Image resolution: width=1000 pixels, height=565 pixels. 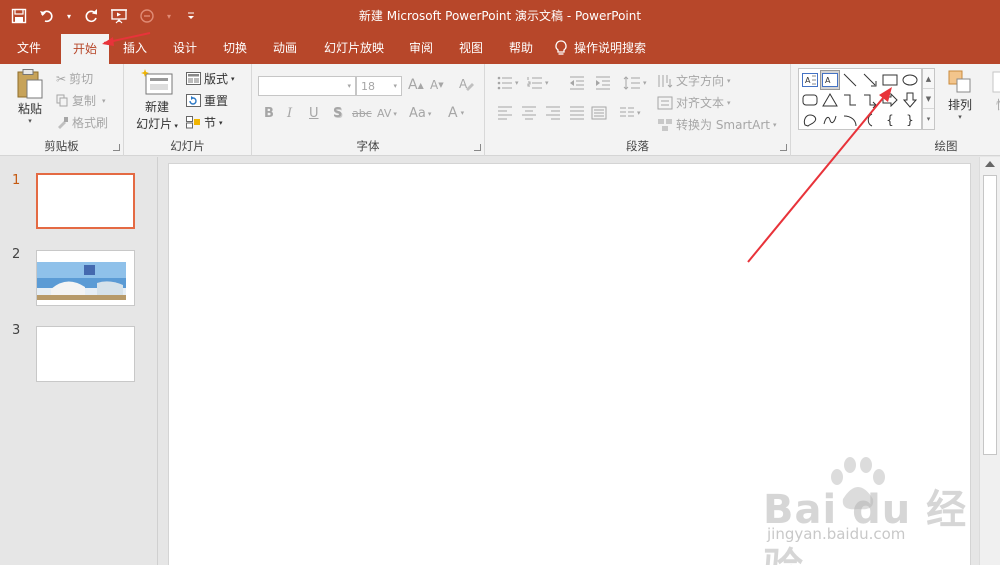 I want to click on font-launcher-icon, so click(x=477, y=147).